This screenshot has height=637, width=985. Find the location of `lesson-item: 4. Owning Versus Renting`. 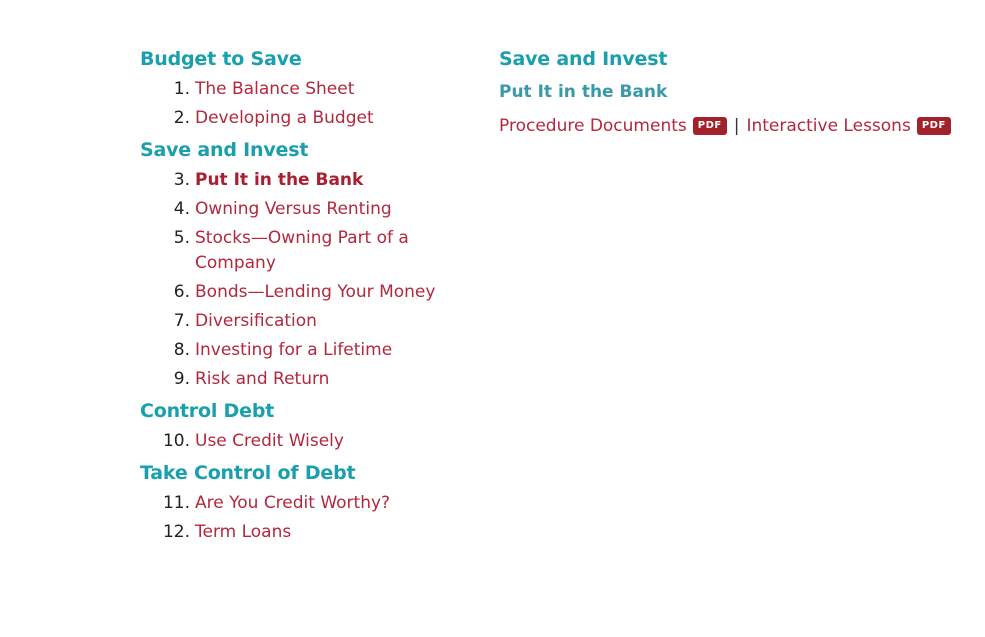

lesson-item: 4. Owning Versus Renting is located at coordinates (305, 209).